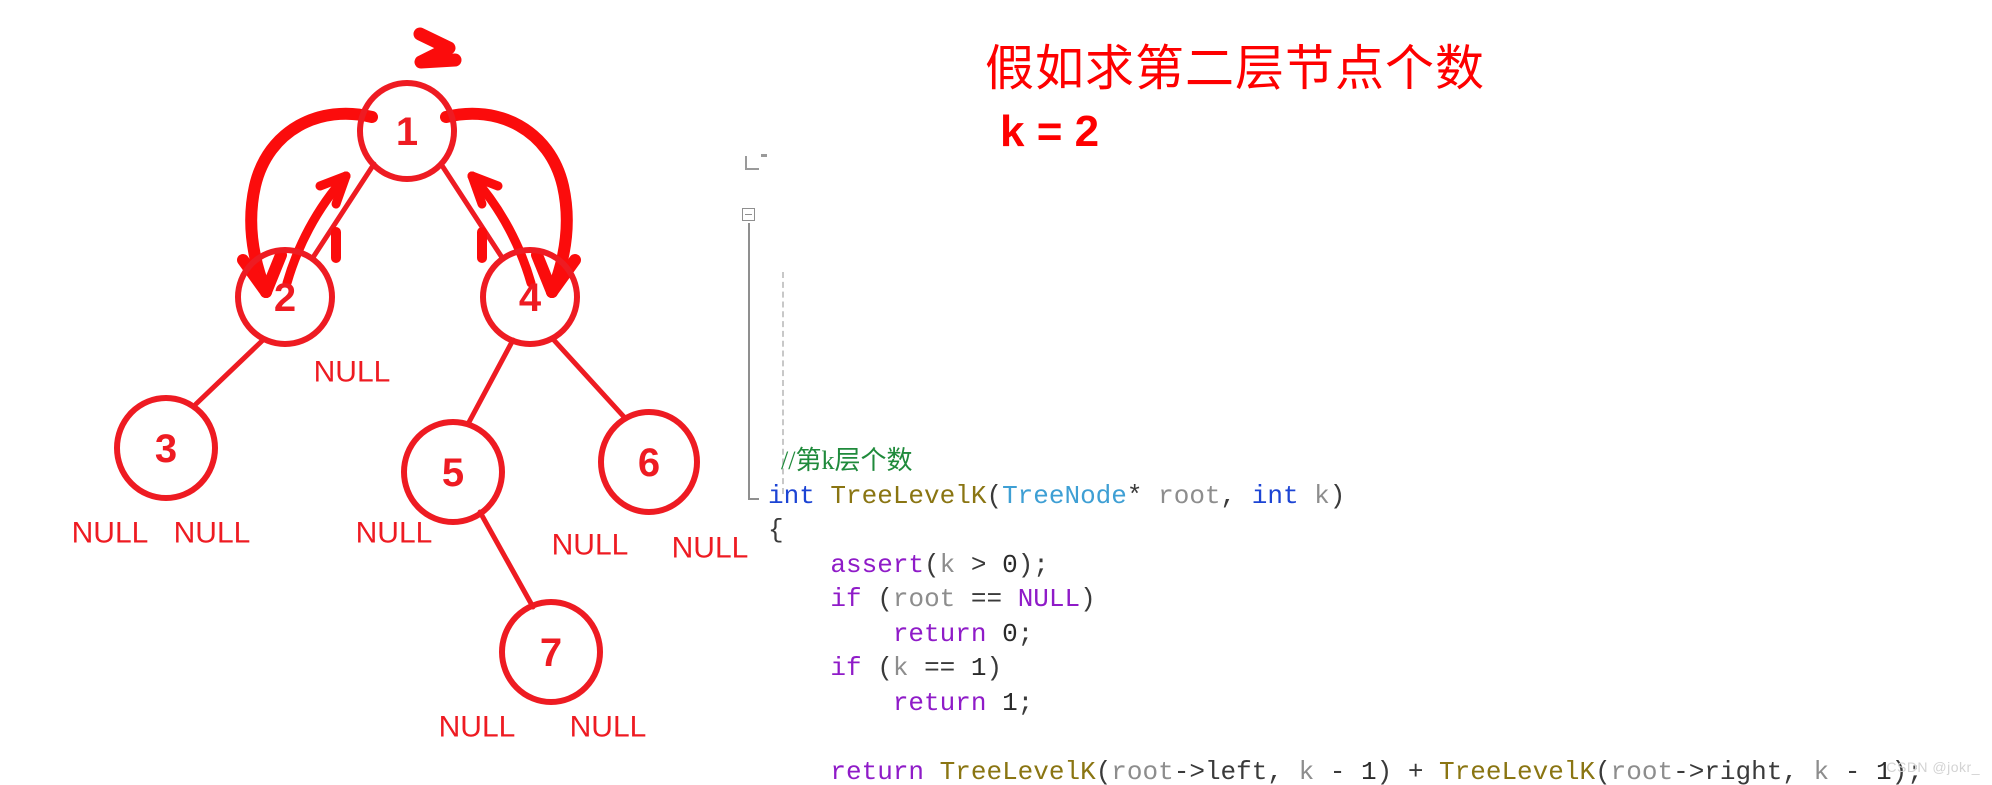  I want to click on line-if-root-null: if (root == NULL), so click(1332, 599).